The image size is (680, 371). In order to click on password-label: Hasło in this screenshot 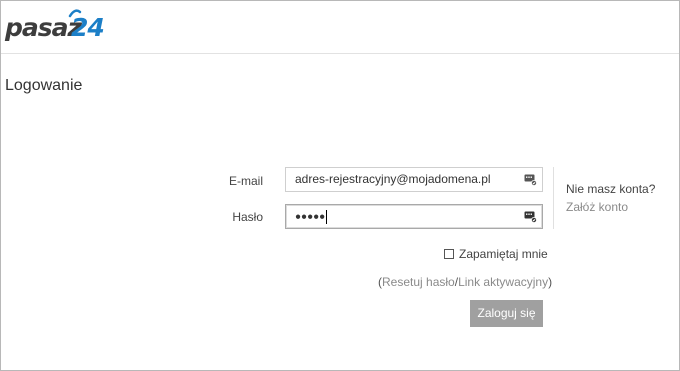, I will do `click(247, 217)`.